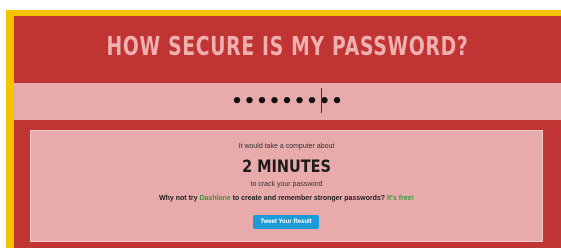 This screenshot has height=248, width=561. Describe the element at coordinates (321, 100) in the screenshot. I see `text-caret` at that location.